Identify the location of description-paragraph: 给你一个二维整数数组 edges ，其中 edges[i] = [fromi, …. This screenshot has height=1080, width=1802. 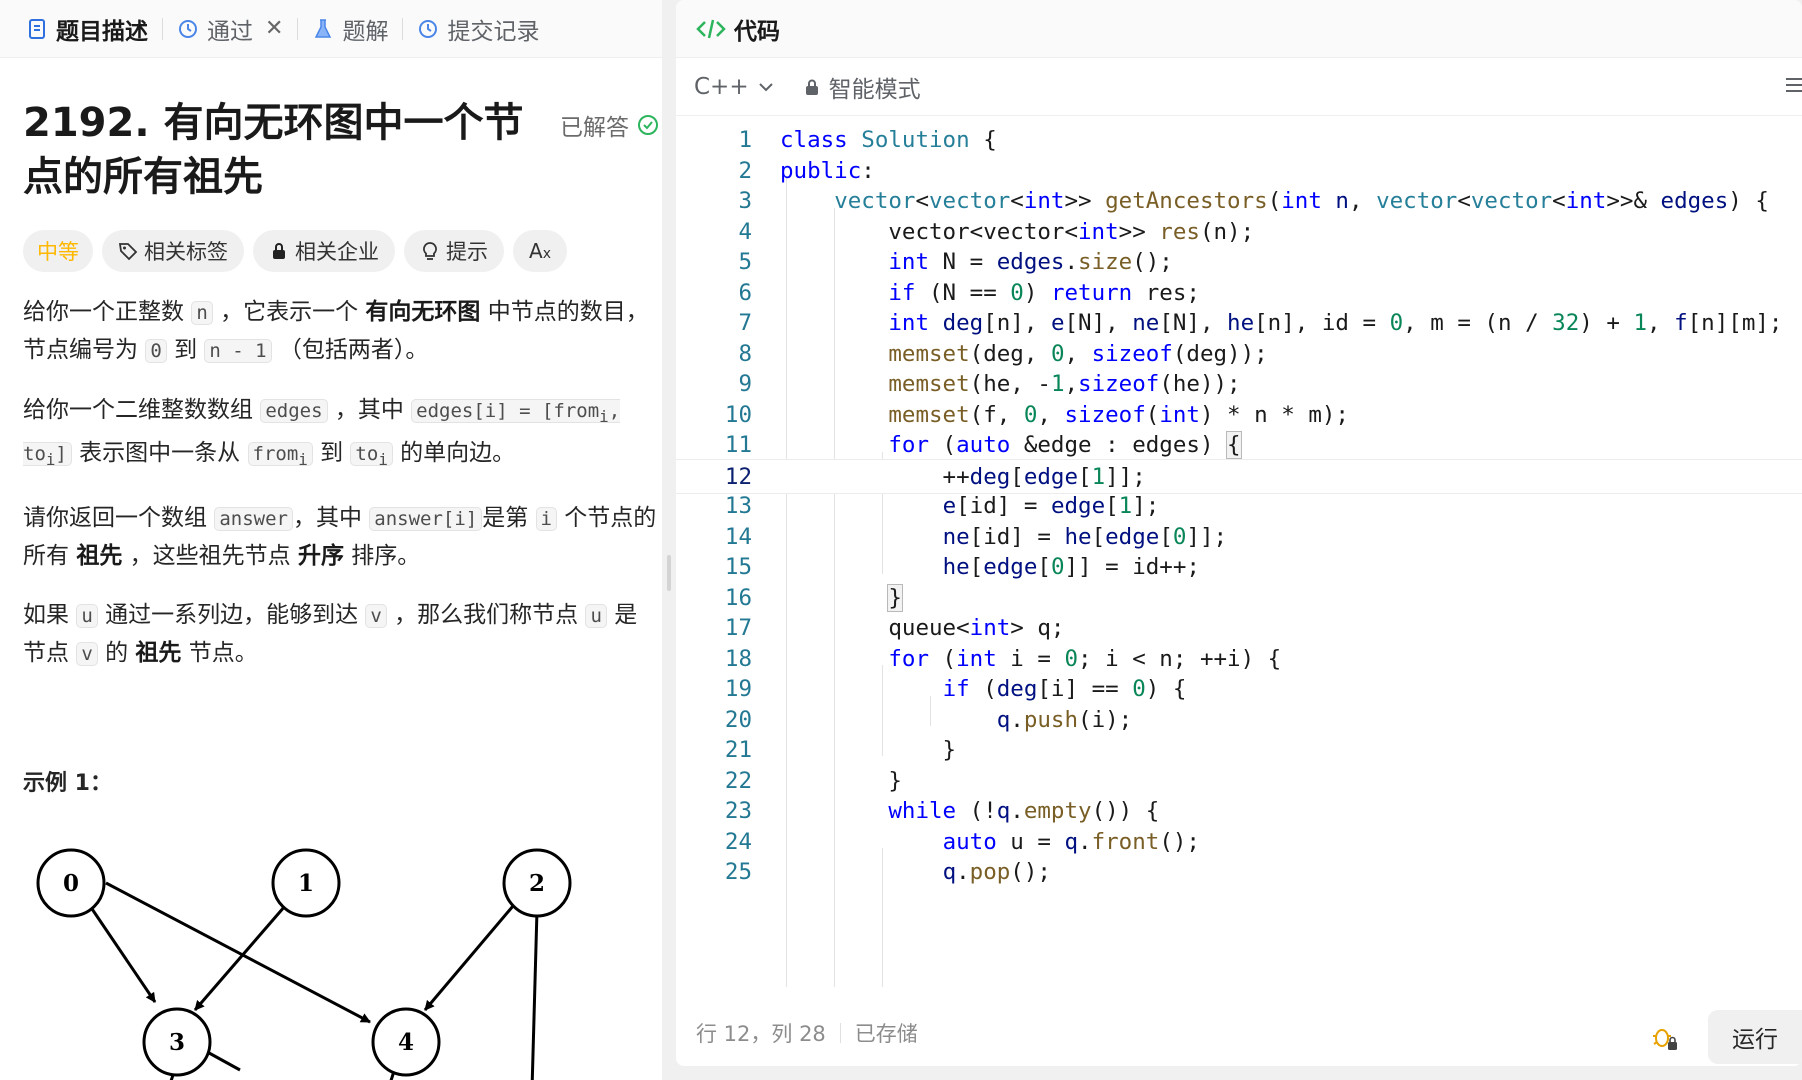
(322, 433).